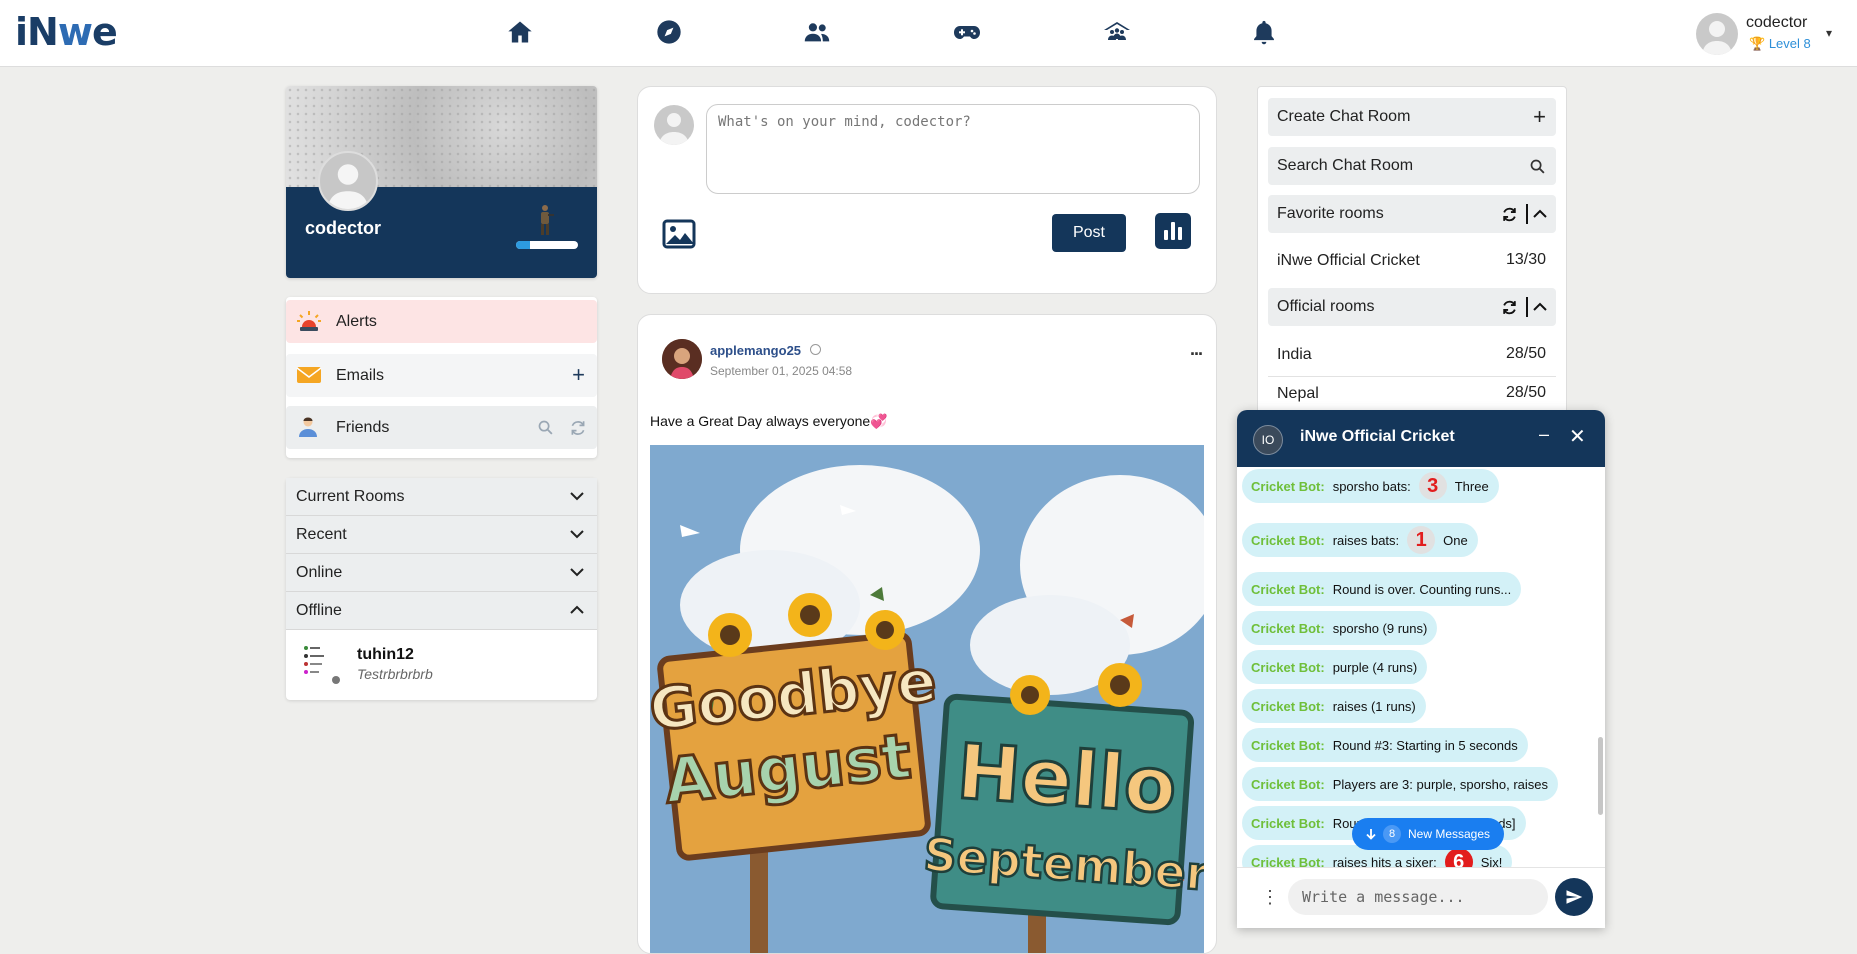 Image resolution: width=1857 pixels, height=954 pixels. What do you see at coordinates (319, 572) in the screenshot?
I see `accordion-label: Online` at bounding box center [319, 572].